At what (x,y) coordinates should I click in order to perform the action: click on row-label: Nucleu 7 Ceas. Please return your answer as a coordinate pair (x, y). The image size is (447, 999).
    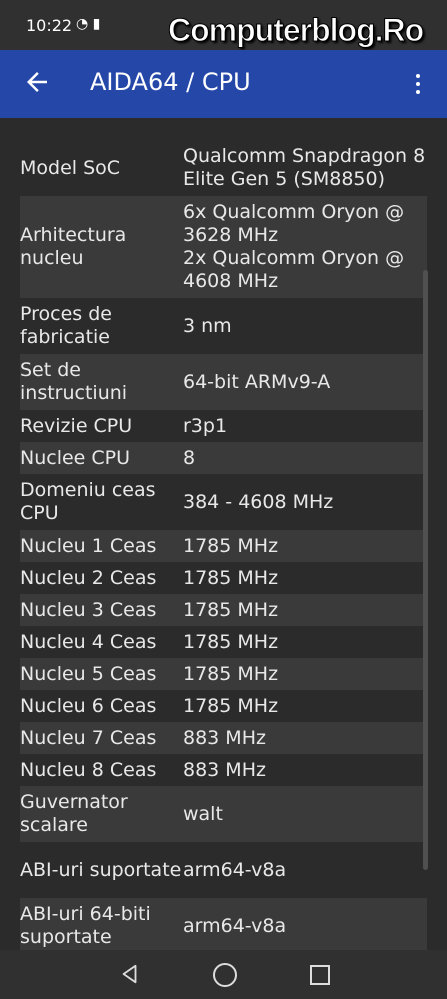
    Looking at the image, I should click on (88, 737).